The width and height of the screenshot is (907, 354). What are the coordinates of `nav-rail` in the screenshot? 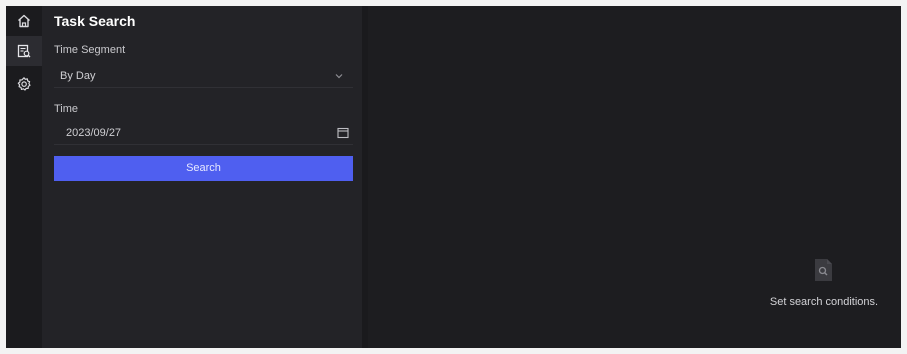 It's located at (24, 177).